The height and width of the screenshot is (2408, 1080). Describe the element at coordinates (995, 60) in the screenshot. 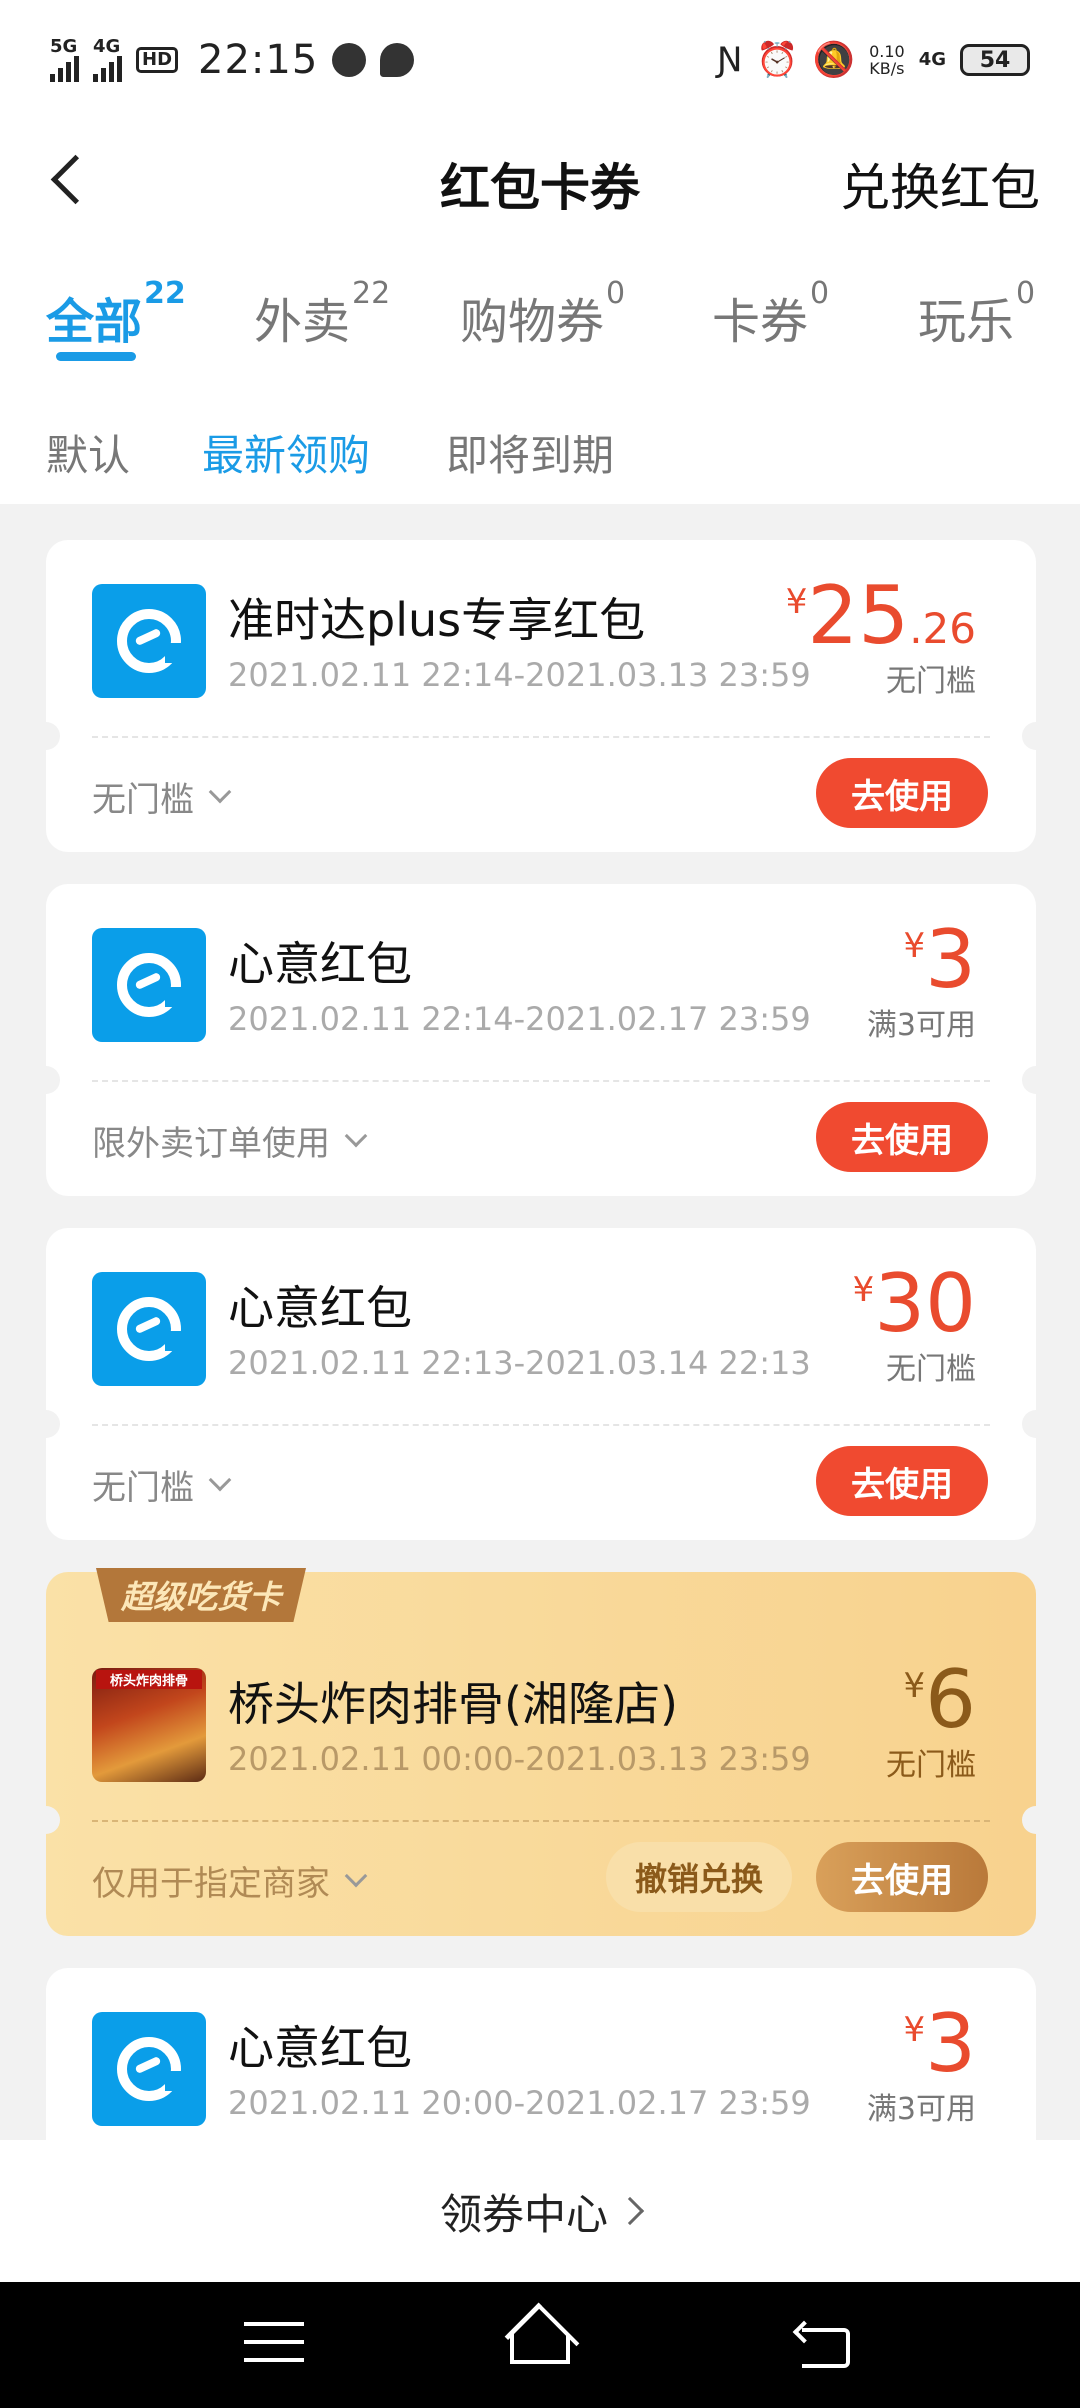

I see `battery-icon: 54` at that location.